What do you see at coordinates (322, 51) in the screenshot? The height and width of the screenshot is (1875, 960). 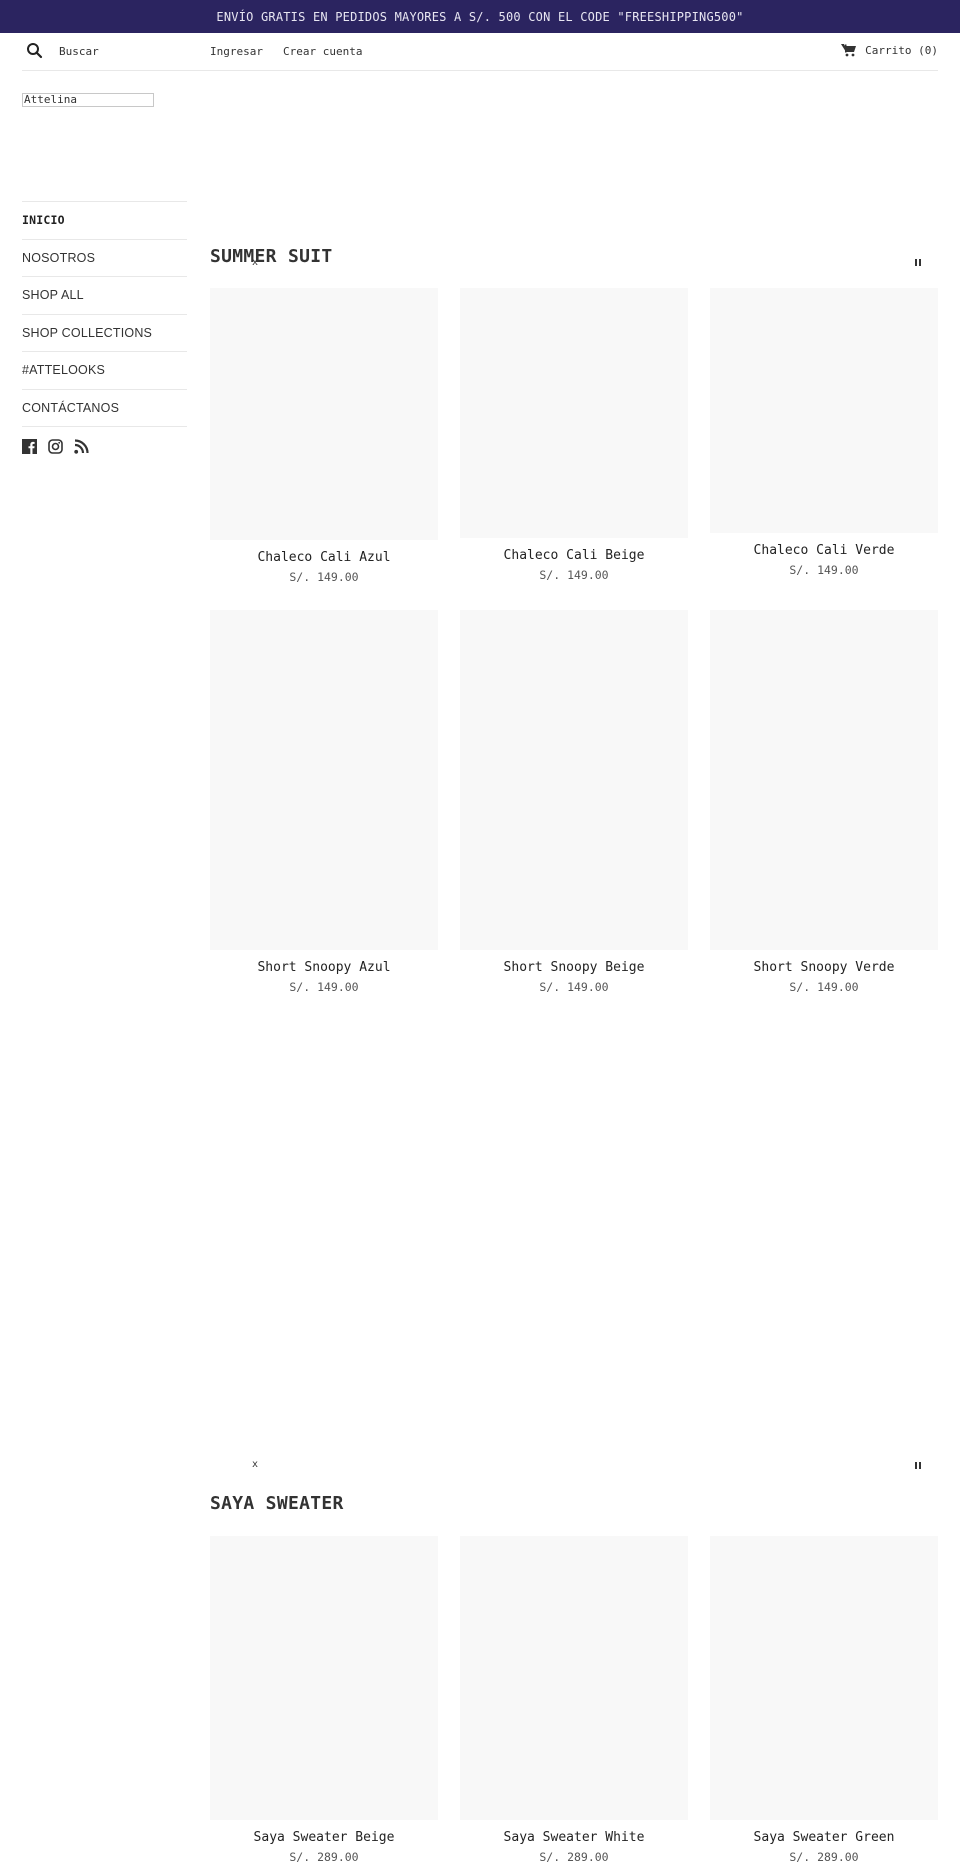 I see `create-account-link: Crear cuenta` at bounding box center [322, 51].